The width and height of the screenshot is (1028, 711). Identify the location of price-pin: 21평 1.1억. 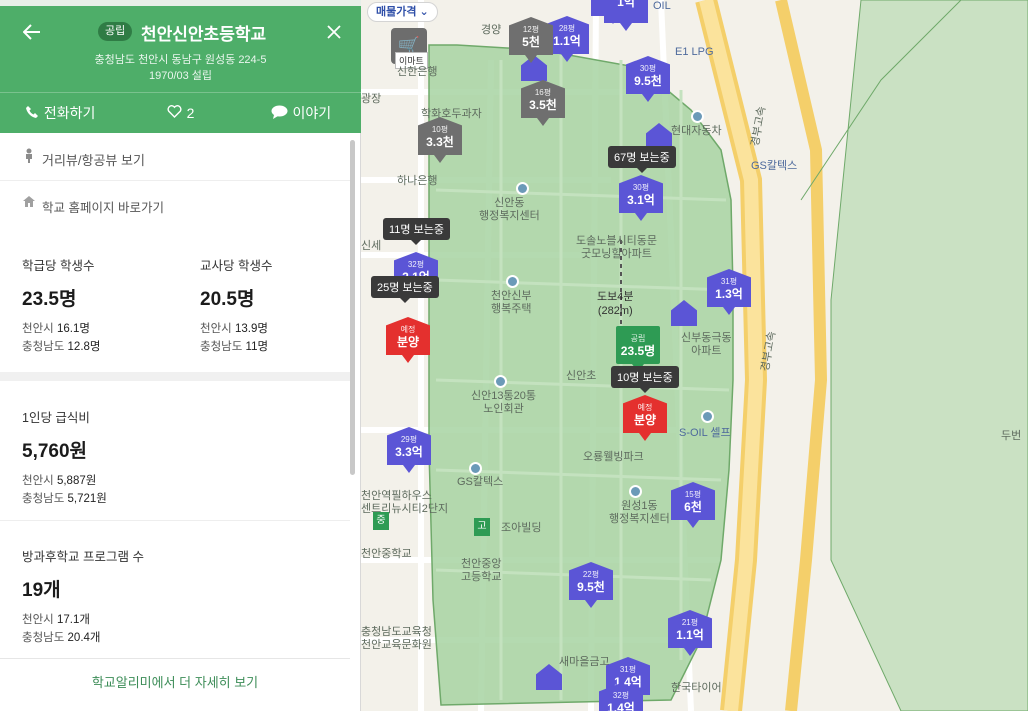
(690, 633).